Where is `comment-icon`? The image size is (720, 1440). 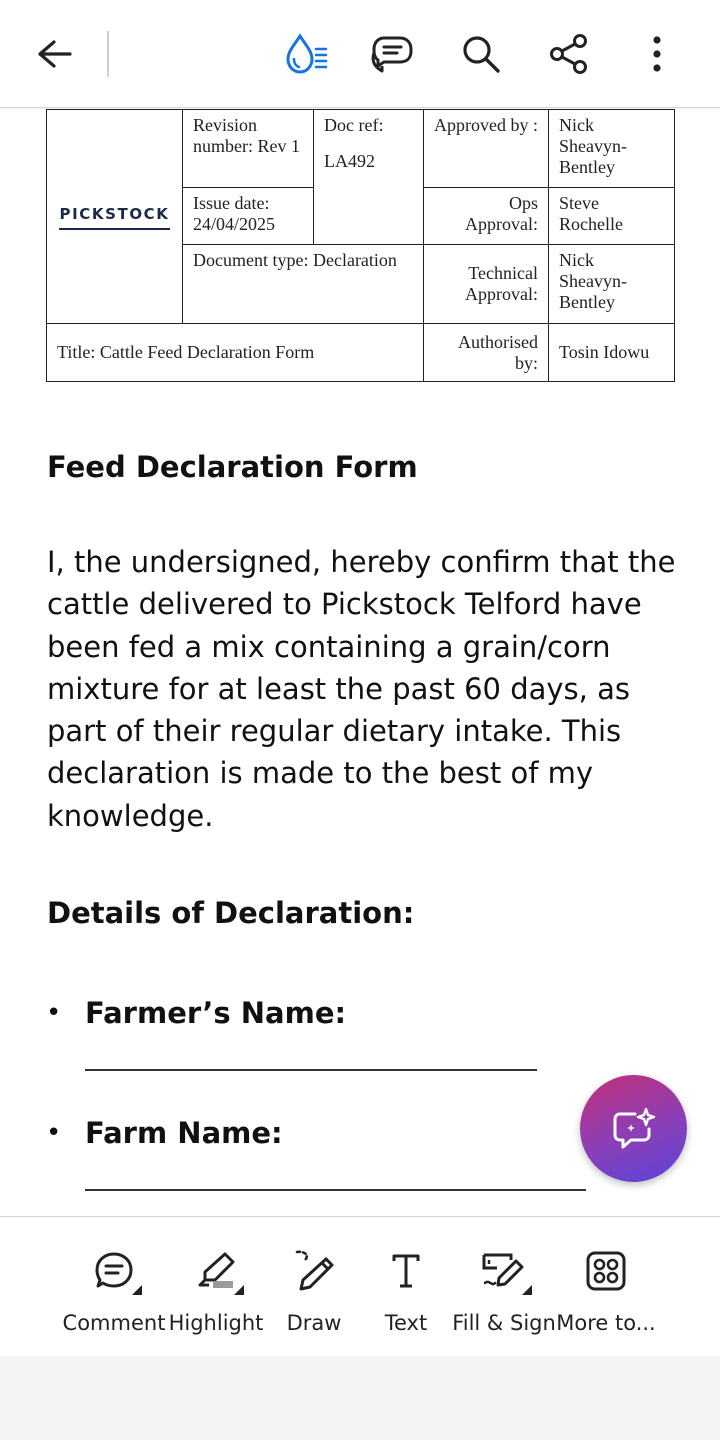
comment-icon is located at coordinates (115, 1272).